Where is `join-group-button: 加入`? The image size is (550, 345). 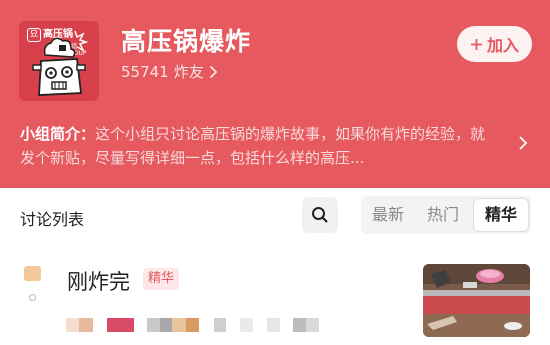
join-group-button: 加入 is located at coordinates (494, 44).